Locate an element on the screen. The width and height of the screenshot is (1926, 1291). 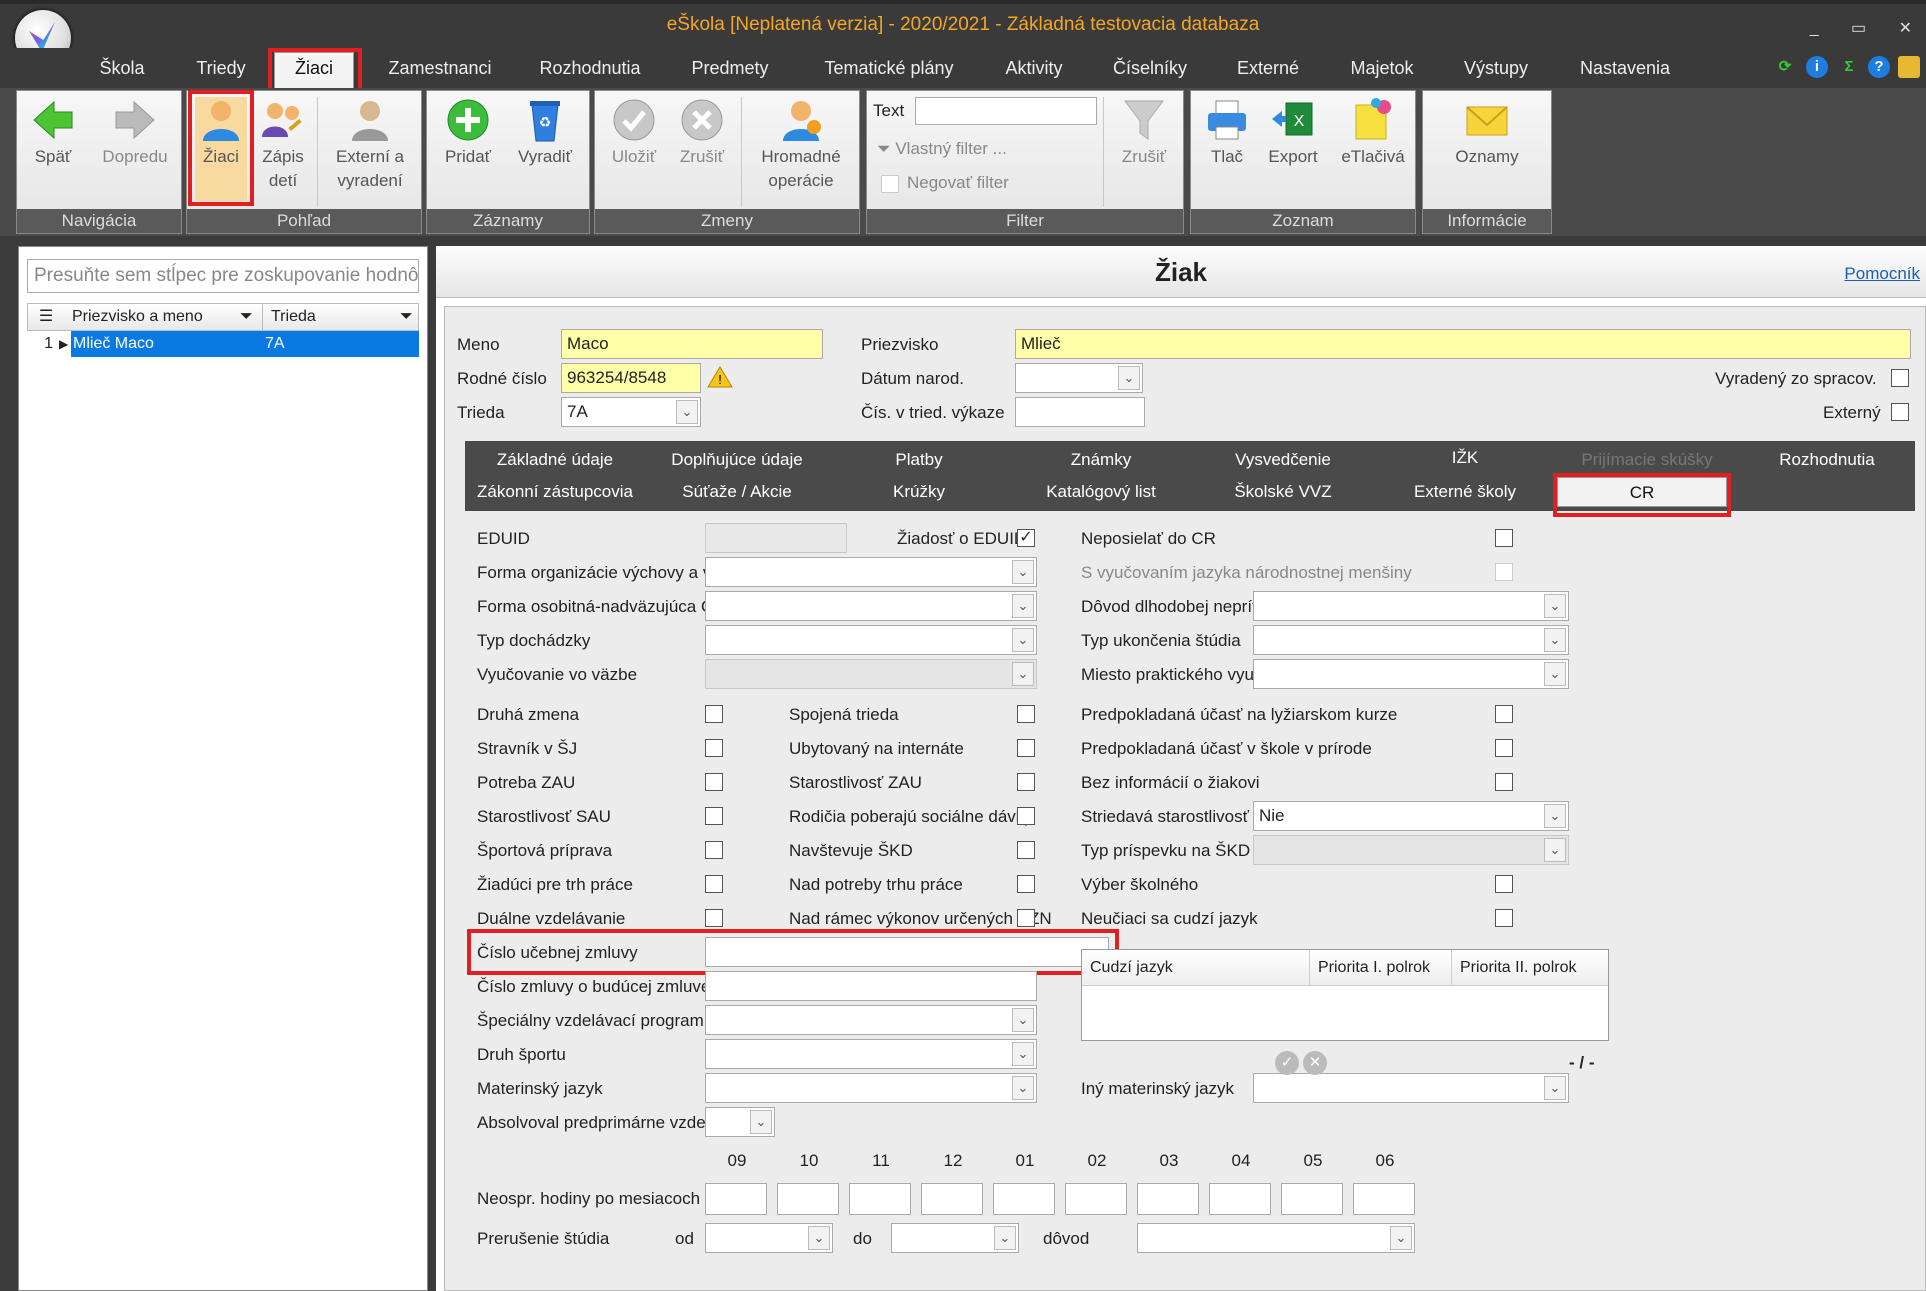
forma-org-select: ⌄ is located at coordinates (871, 572).